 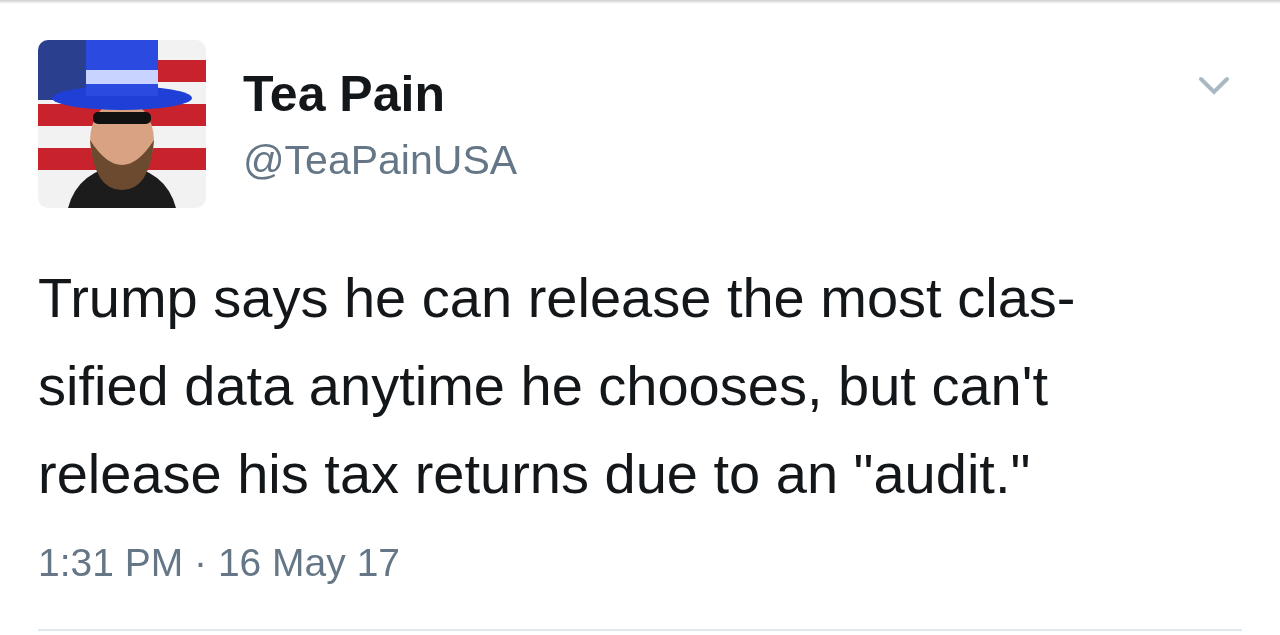 I want to click on chevron-icon, so click(x=1214, y=86).